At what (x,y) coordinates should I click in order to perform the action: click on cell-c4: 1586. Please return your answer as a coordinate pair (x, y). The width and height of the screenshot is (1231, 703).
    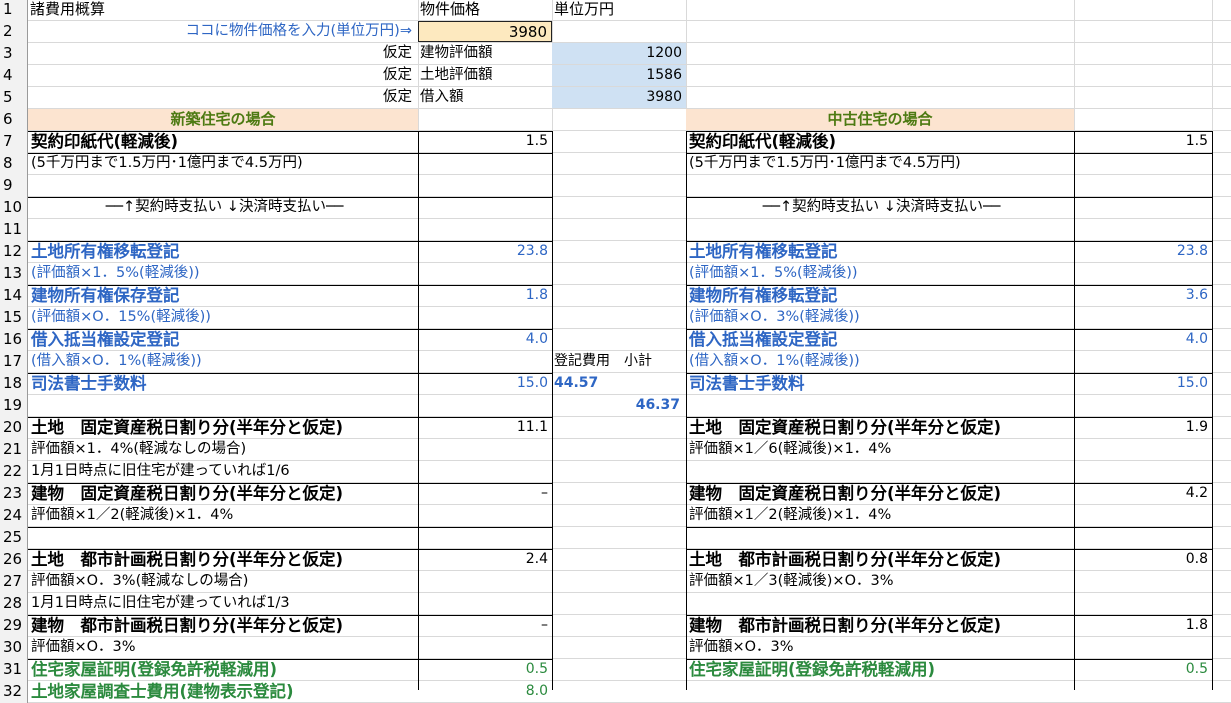
    Looking at the image, I should click on (619, 75).